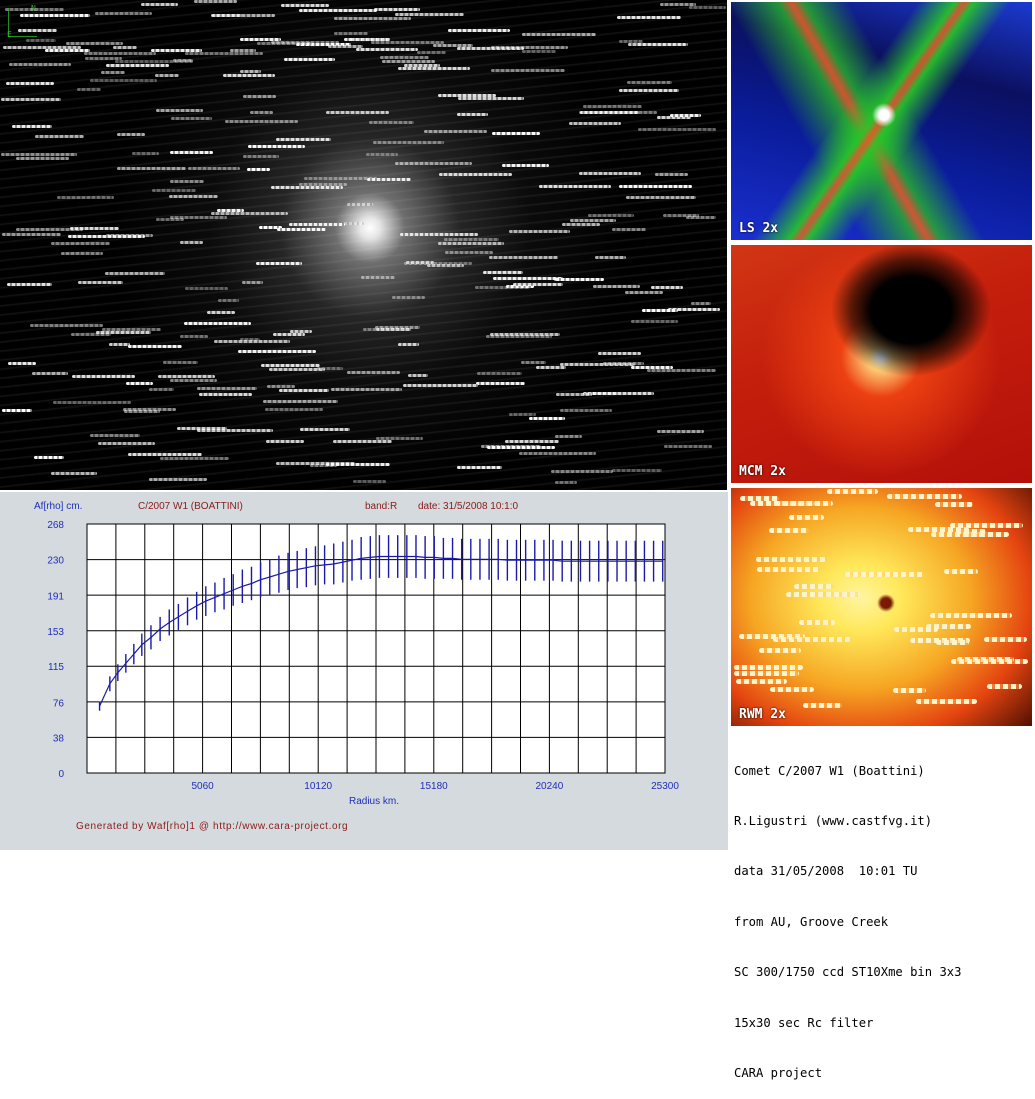  I want to click on y-axis-label: Af[rho] cm., so click(58, 506).